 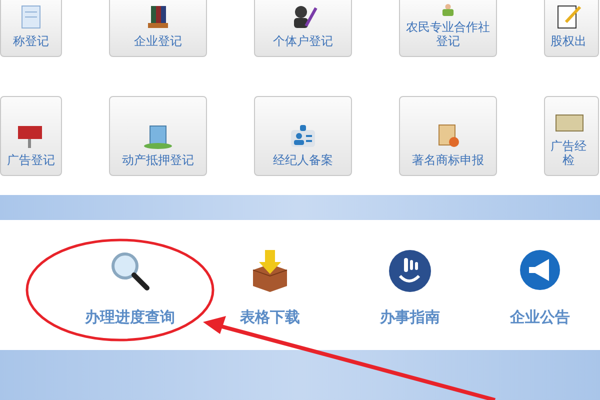 What do you see at coordinates (31, 136) in the screenshot?
I see `service-tile: 广告登记` at bounding box center [31, 136].